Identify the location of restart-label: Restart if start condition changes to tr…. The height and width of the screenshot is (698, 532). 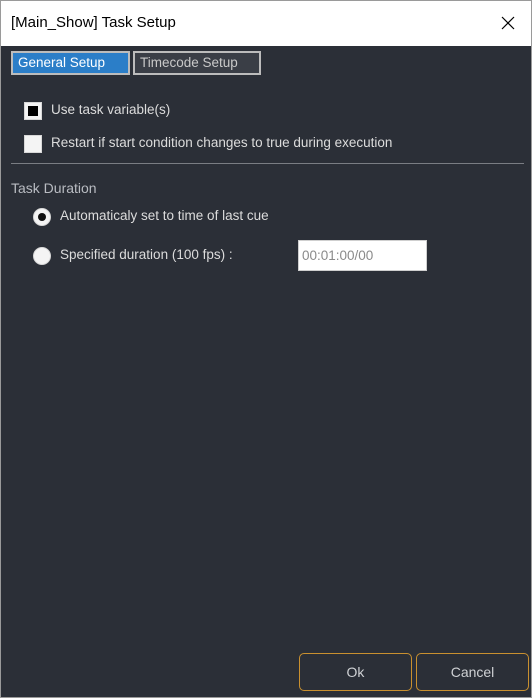
(222, 142).